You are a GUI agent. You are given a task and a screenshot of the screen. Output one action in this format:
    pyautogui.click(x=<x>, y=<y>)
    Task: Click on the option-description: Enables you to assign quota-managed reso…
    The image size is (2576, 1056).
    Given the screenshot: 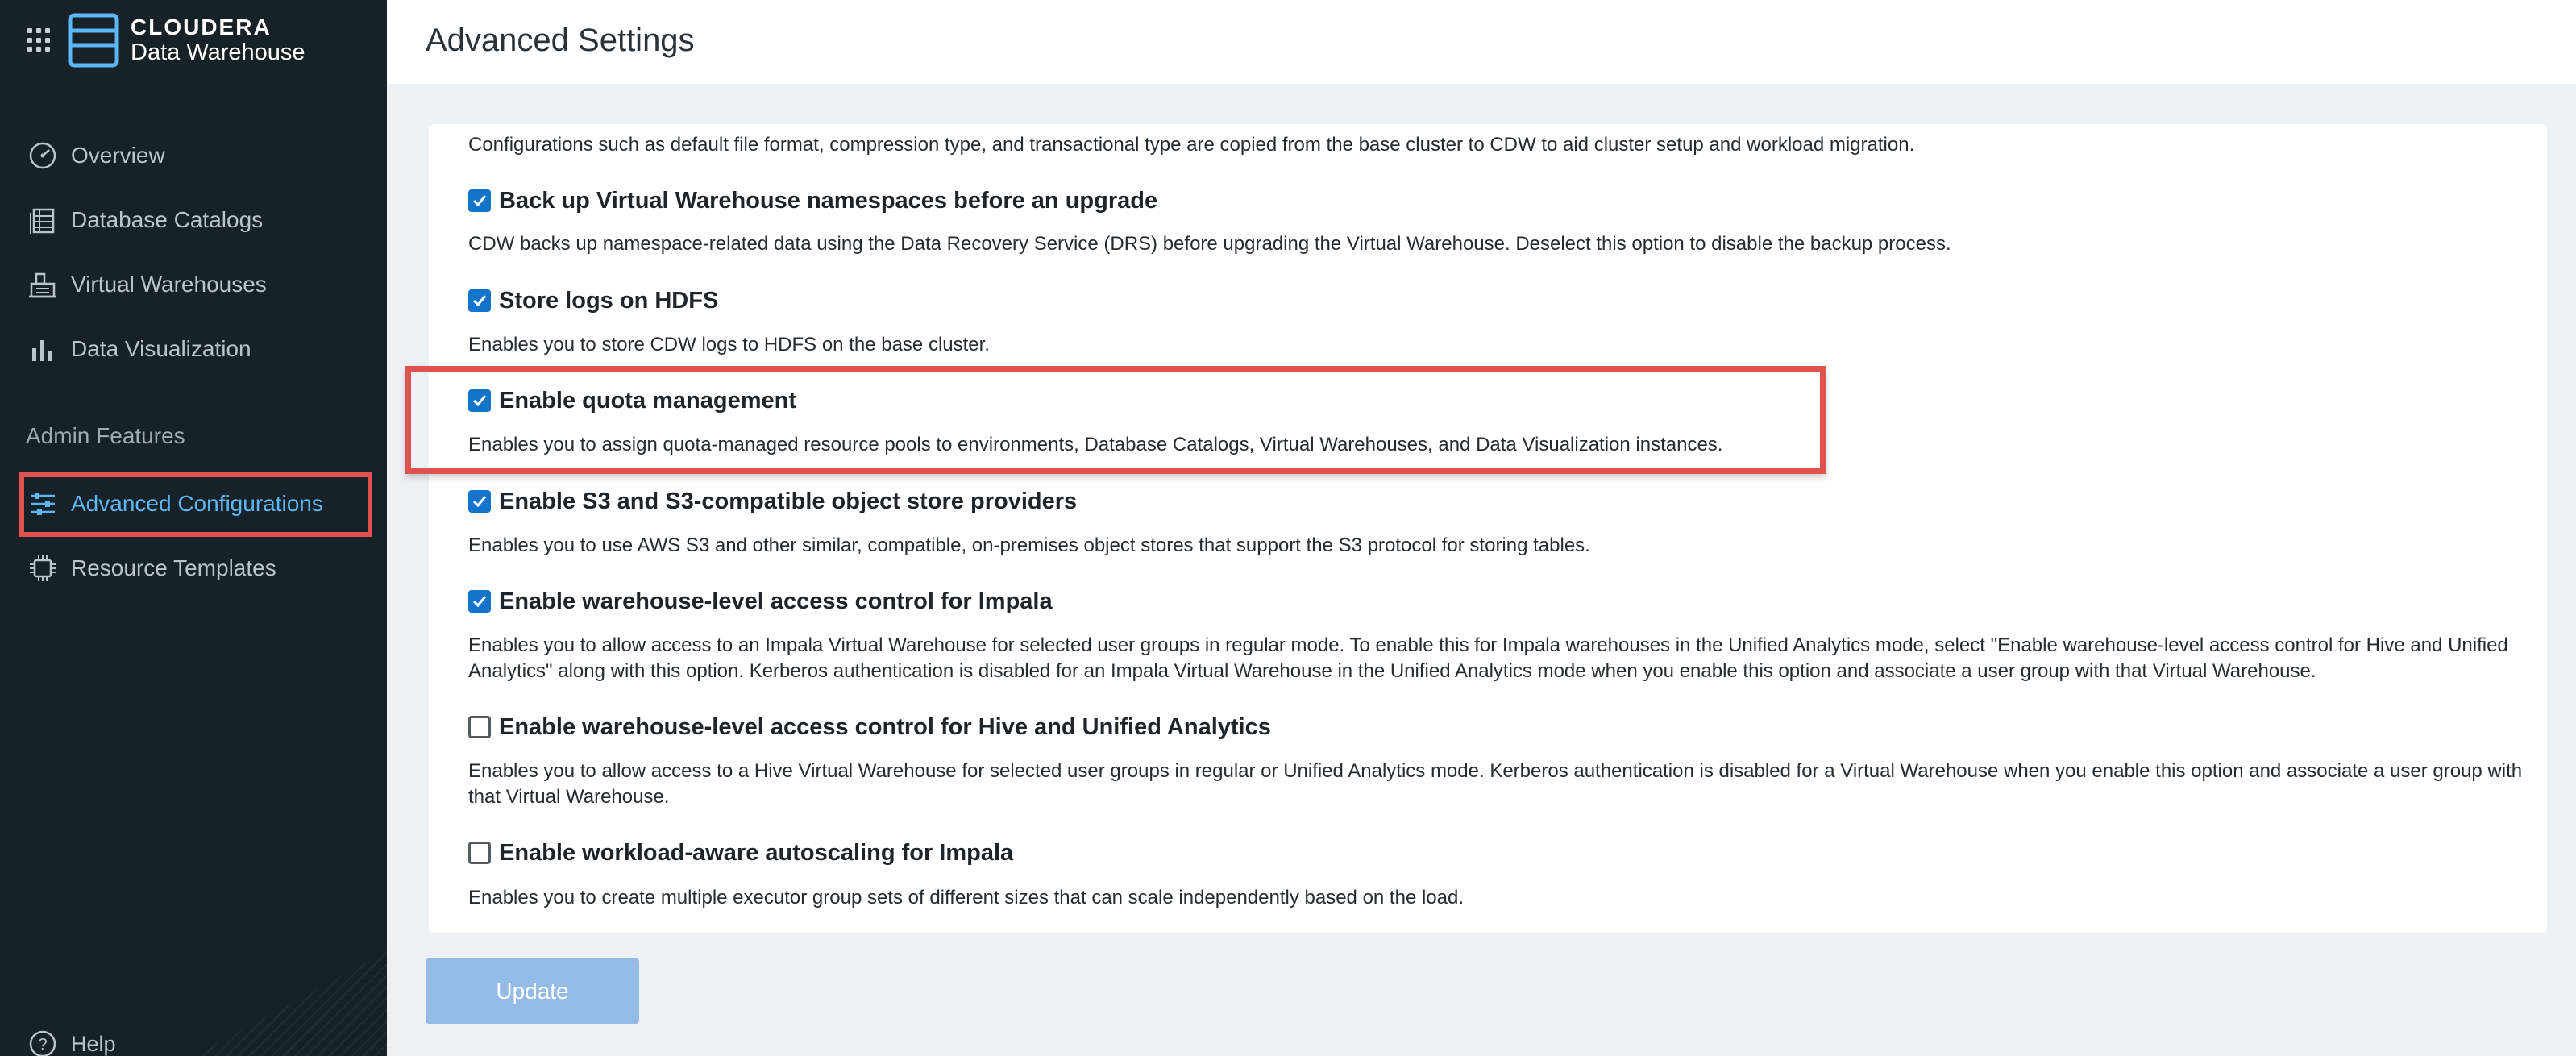 What is the action you would take?
    pyautogui.click(x=1095, y=444)
    